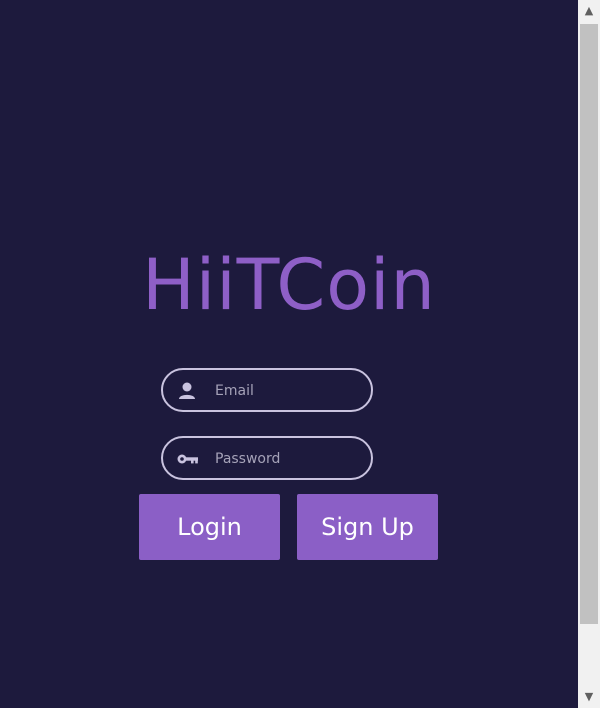  What do you see at coordinates (289, 459) in the screenshot?
I see `password-input` at bounding box center [289, 459].